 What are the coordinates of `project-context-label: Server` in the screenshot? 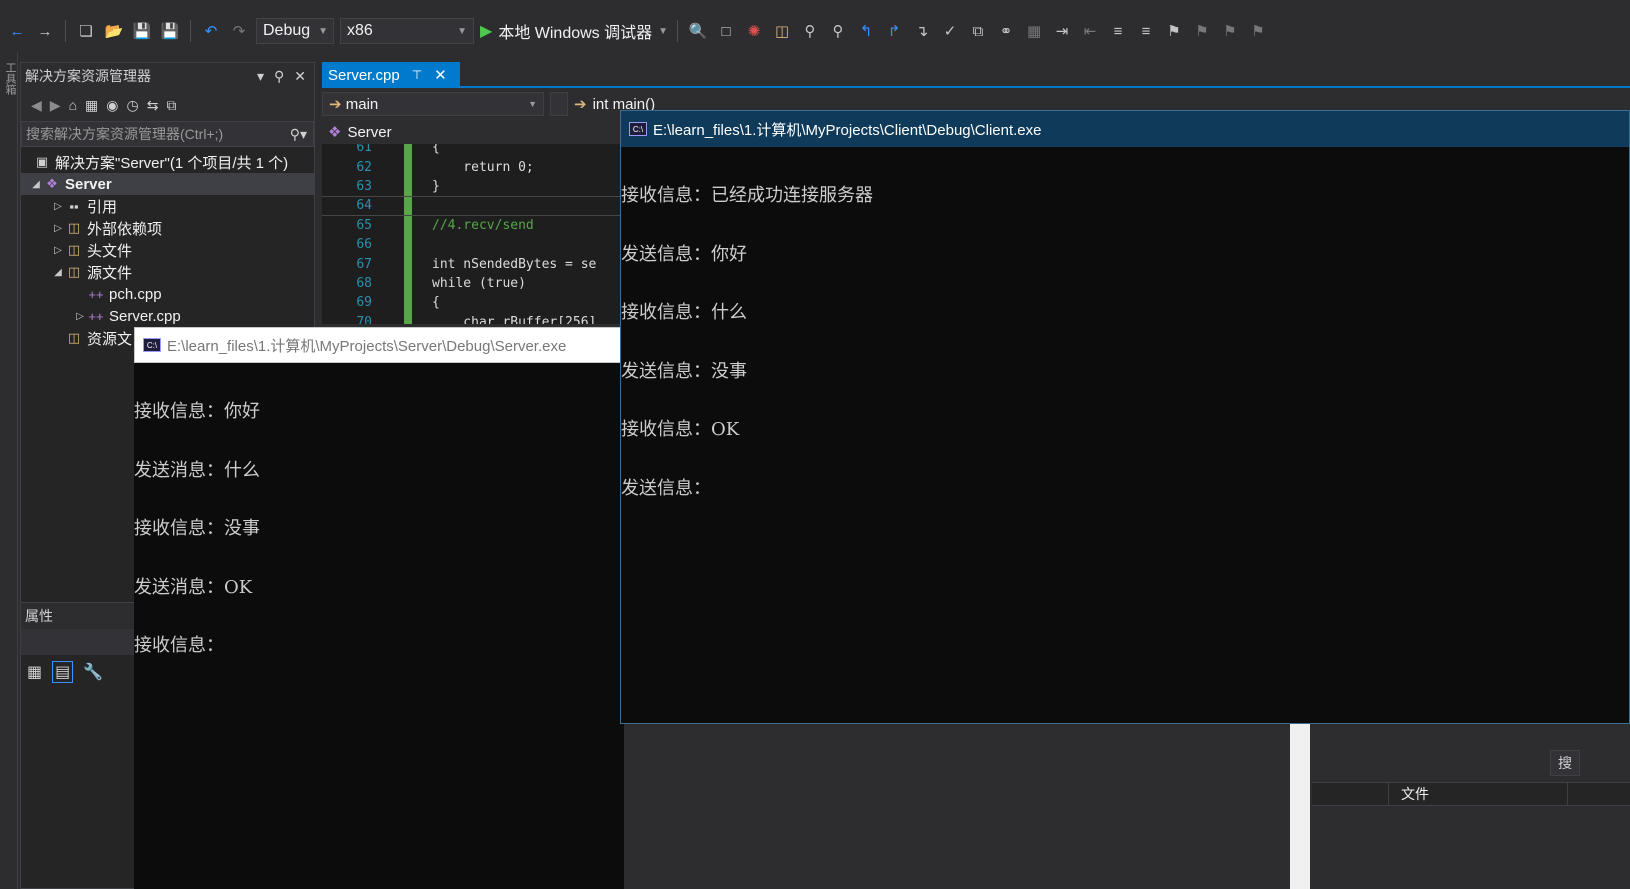 It's located at (369, 132).